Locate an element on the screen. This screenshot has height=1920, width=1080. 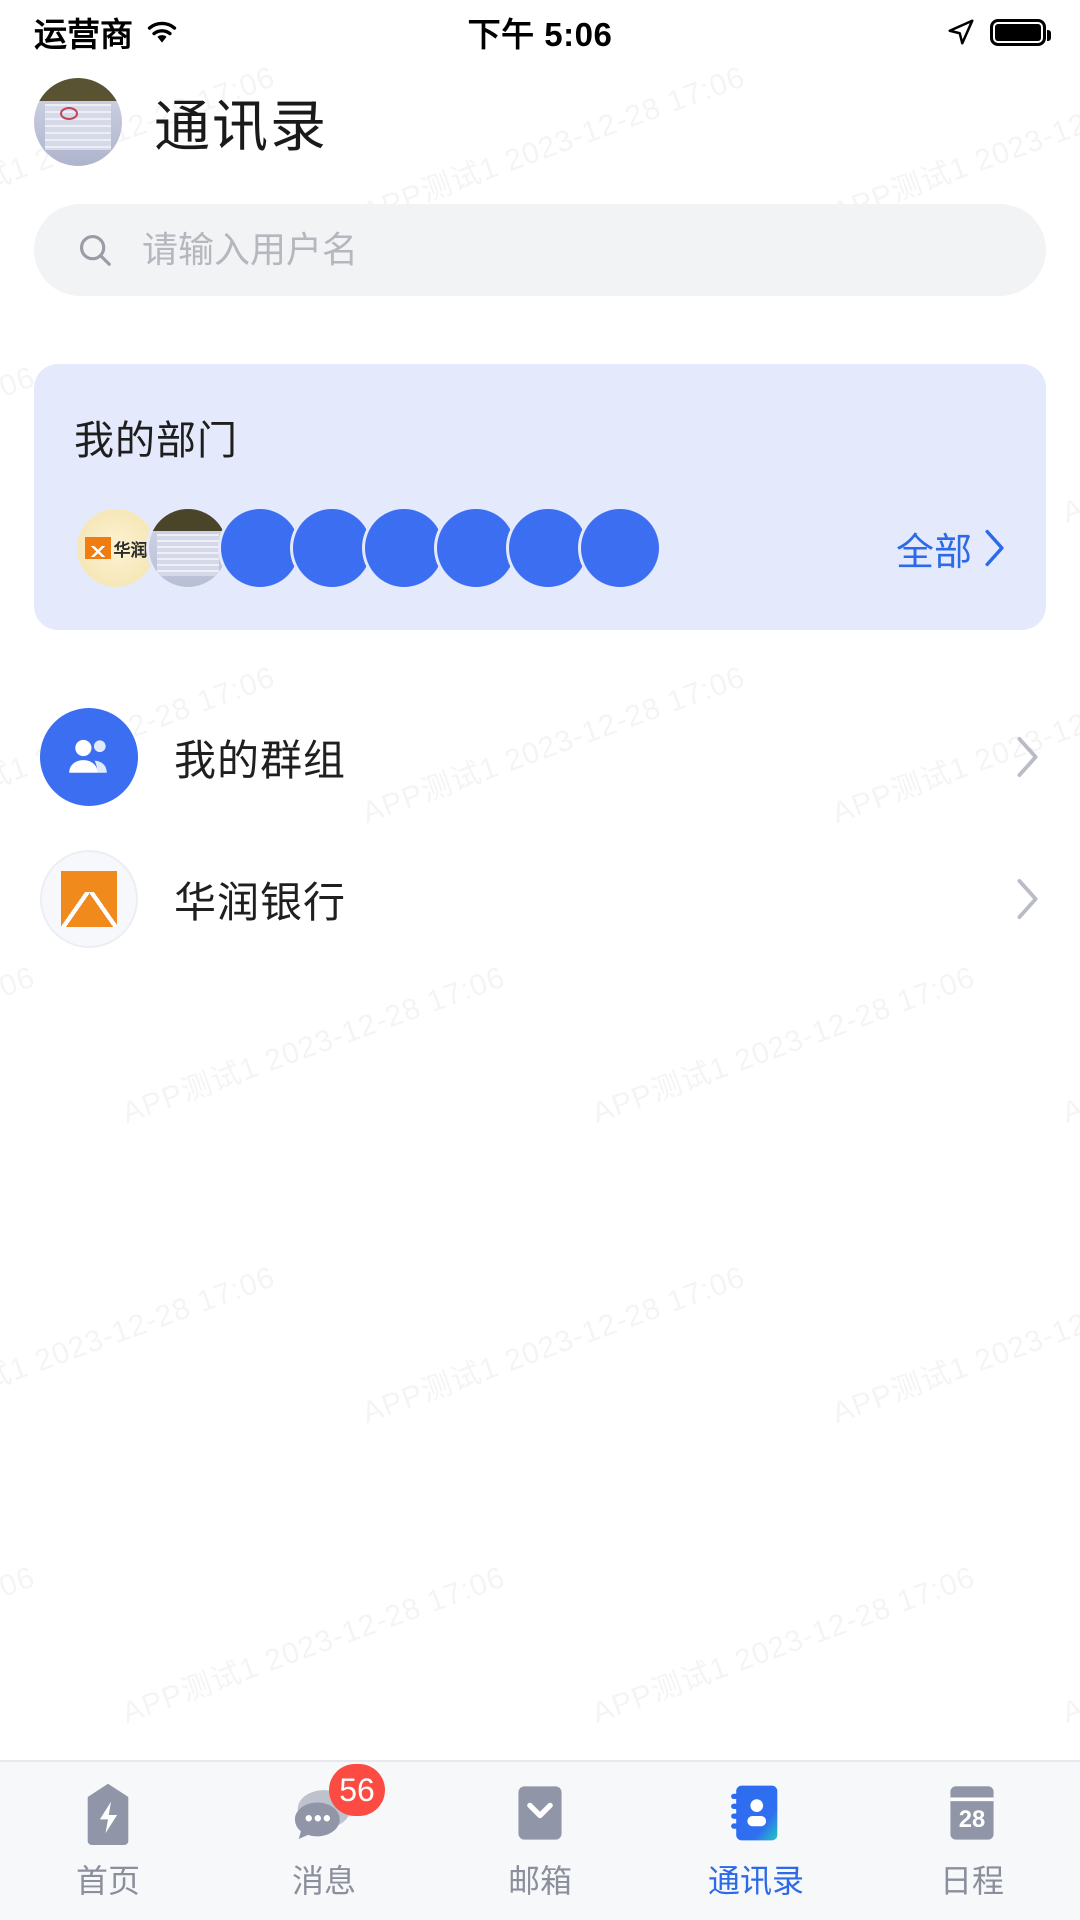
calendar-icon: 28 is located at coordinates (972, 1813).